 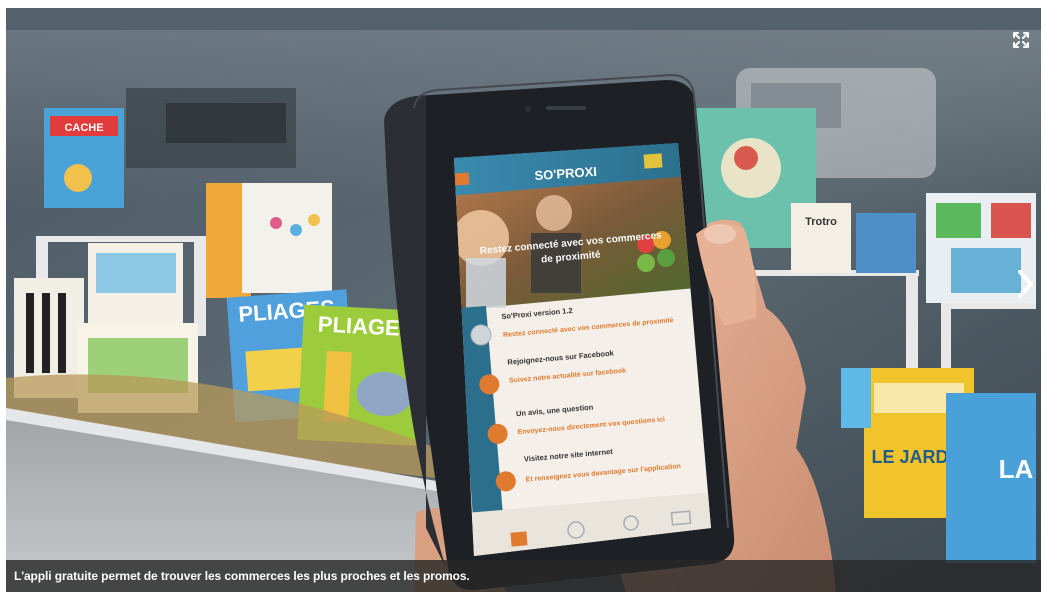 I want to click on svg-text: Trotro, so click(x=821, y=222).